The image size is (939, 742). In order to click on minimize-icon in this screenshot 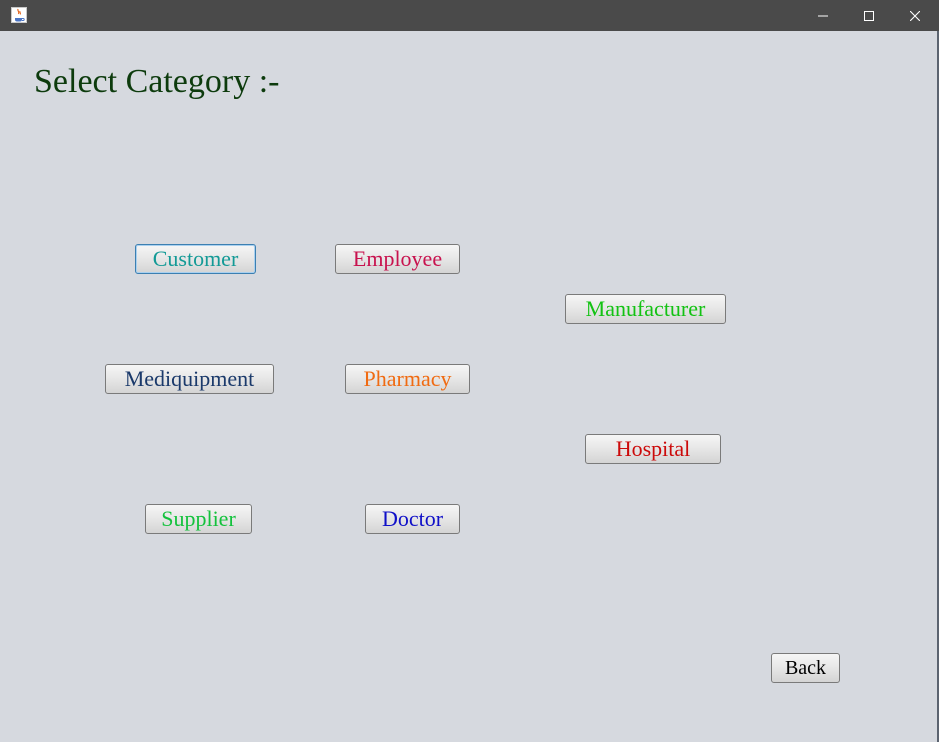, I will do `click(823, 16)`.